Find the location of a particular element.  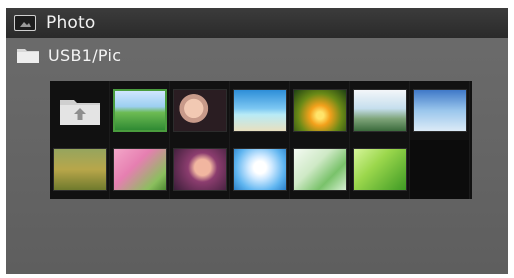

empty-cell is located at coordinates (440, 169).